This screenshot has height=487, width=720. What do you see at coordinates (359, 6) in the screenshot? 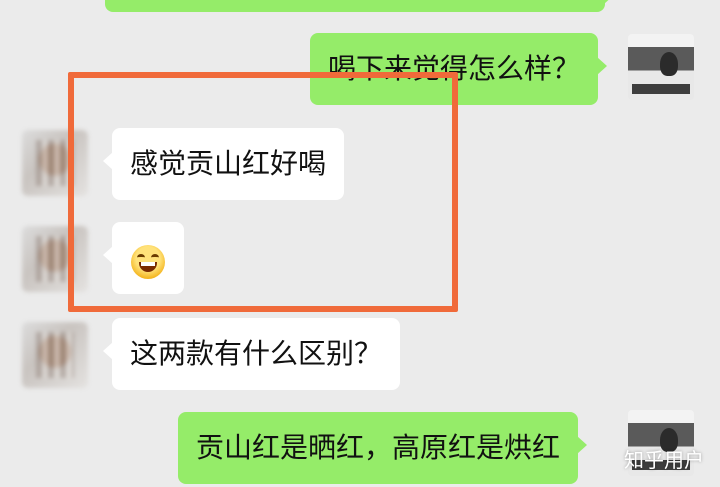
I see `message-bubble-cutoff` at bounding box center [359, 6].